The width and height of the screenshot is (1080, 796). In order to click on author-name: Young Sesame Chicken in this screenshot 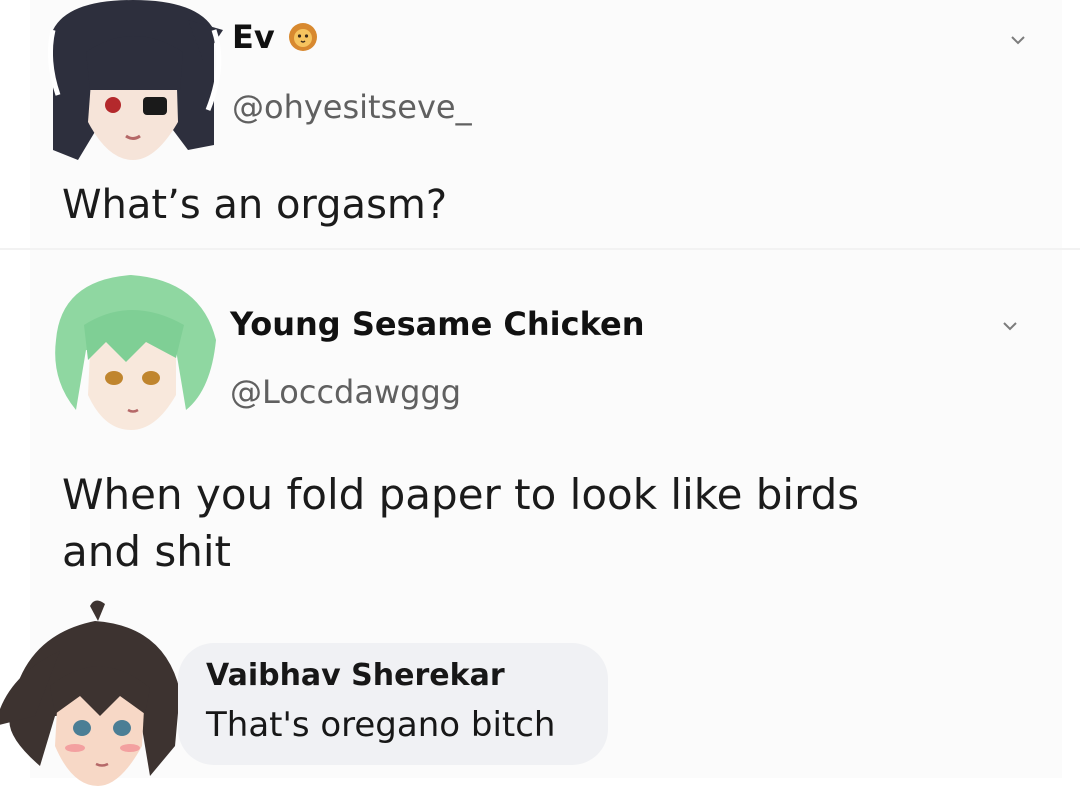, I will do `click(437, 324)`.